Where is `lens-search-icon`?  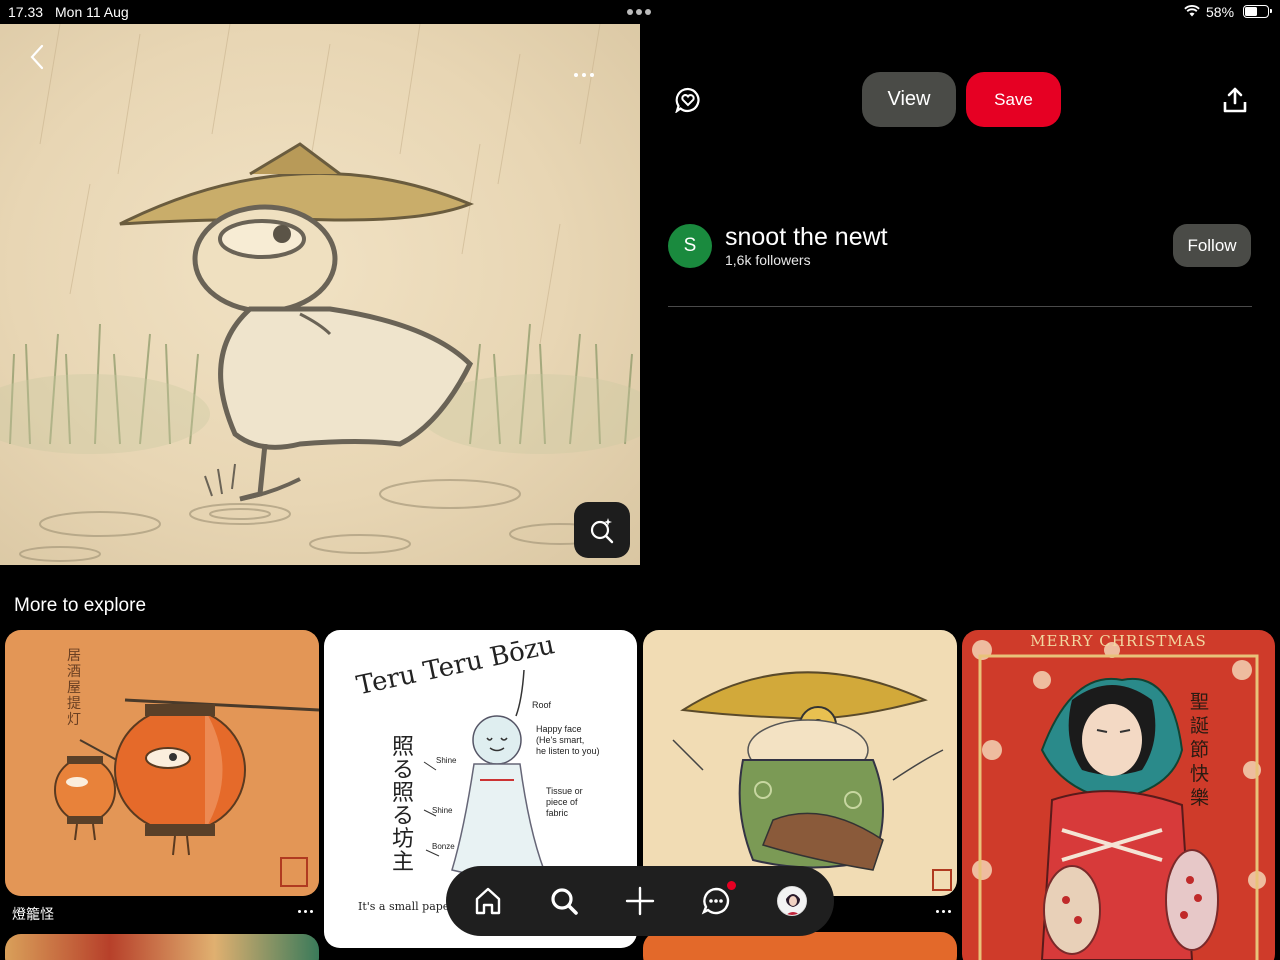 lens-search-icon is located at coordinates (602, 531).